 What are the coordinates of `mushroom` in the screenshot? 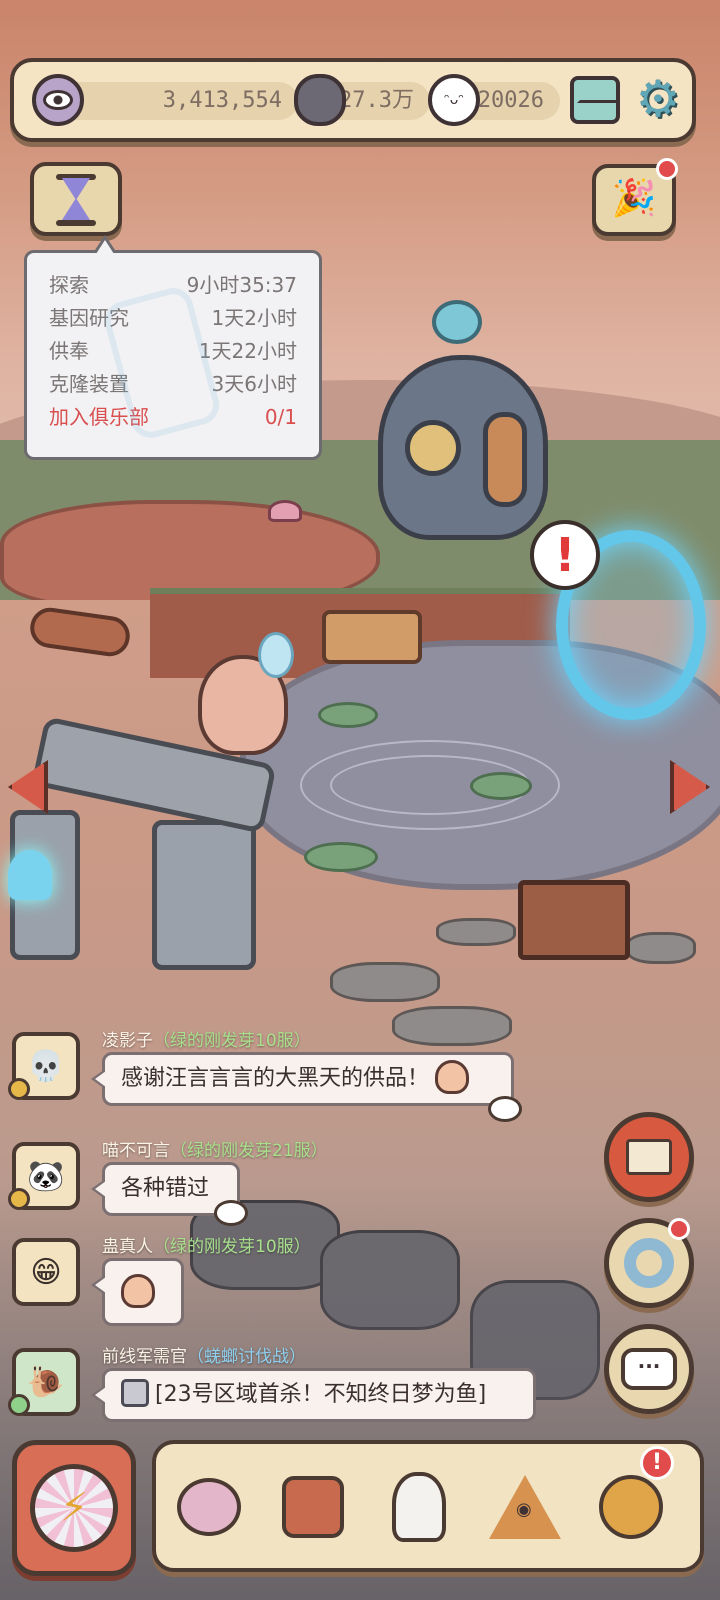 It's located at (285, 511).